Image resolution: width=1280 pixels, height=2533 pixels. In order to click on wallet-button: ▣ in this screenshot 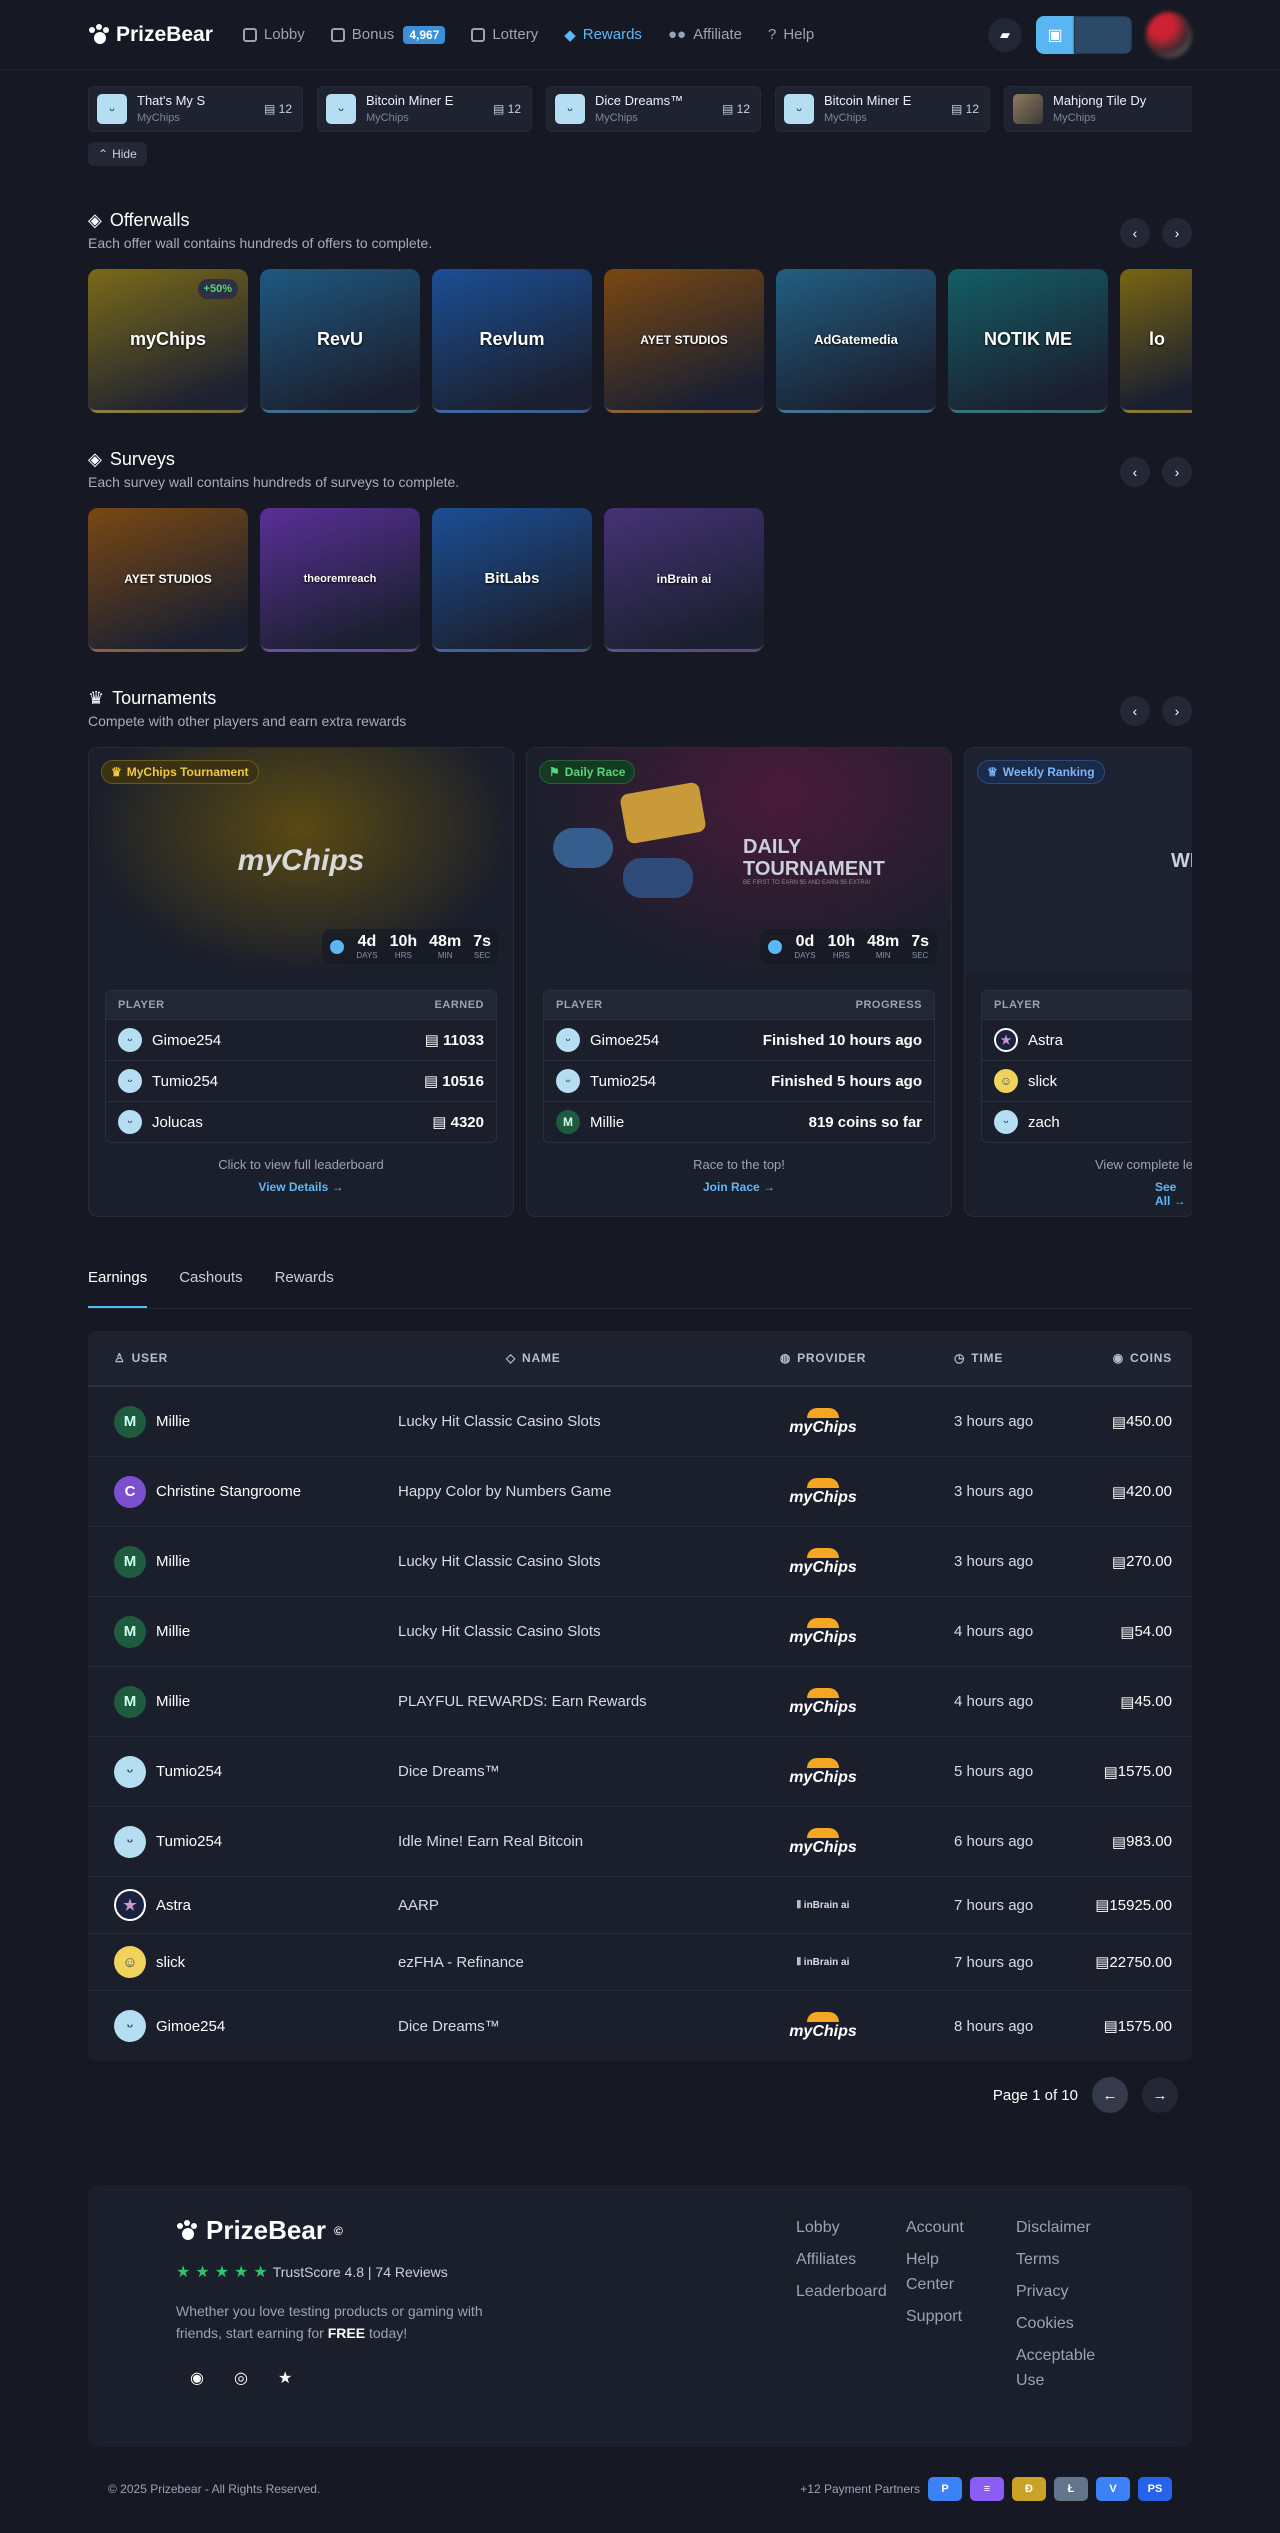, I will do `click(1084, 34)`.